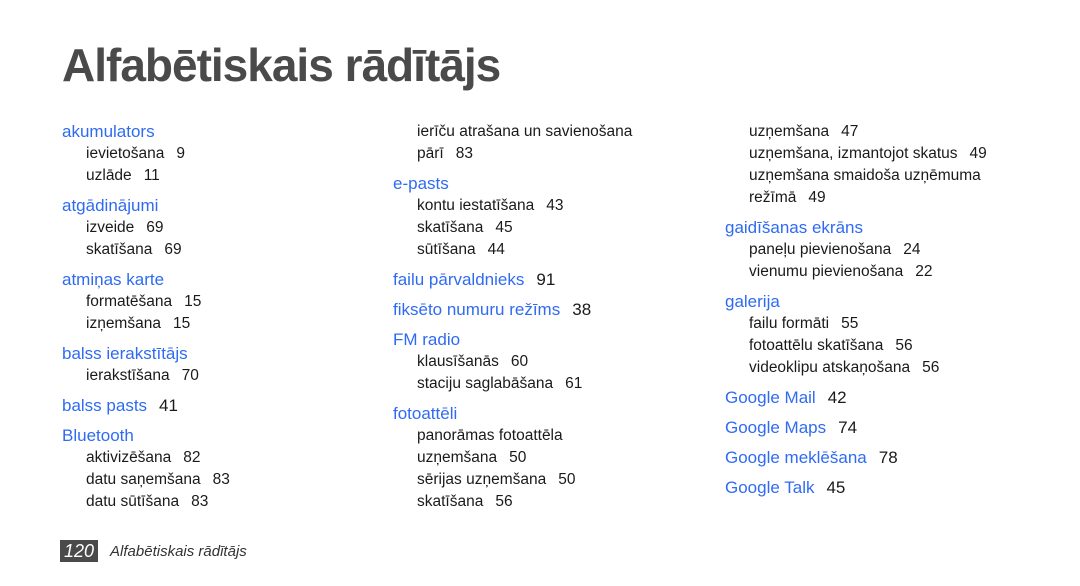  I want to click on page-reference: 69, so click(155, 227).